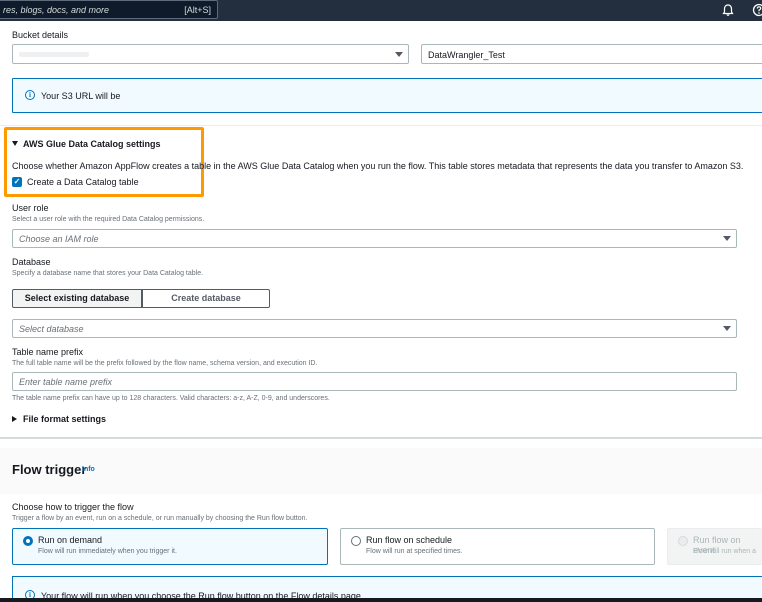 The width and height of the screenshot is (762, 602). I want to click on glue-settings-title: AWS Glue Data Catalog settings, so click(92, 144).